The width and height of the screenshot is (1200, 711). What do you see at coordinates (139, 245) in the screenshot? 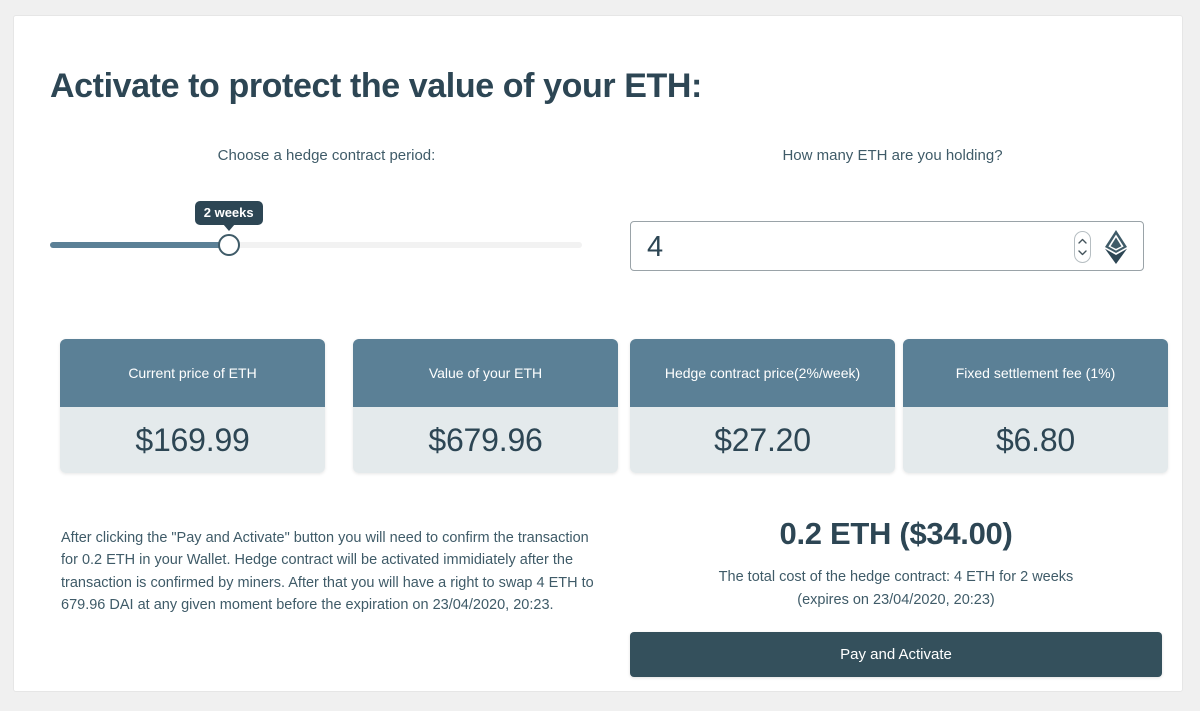
I see `slider-fill` at bounding box center [139, 245].